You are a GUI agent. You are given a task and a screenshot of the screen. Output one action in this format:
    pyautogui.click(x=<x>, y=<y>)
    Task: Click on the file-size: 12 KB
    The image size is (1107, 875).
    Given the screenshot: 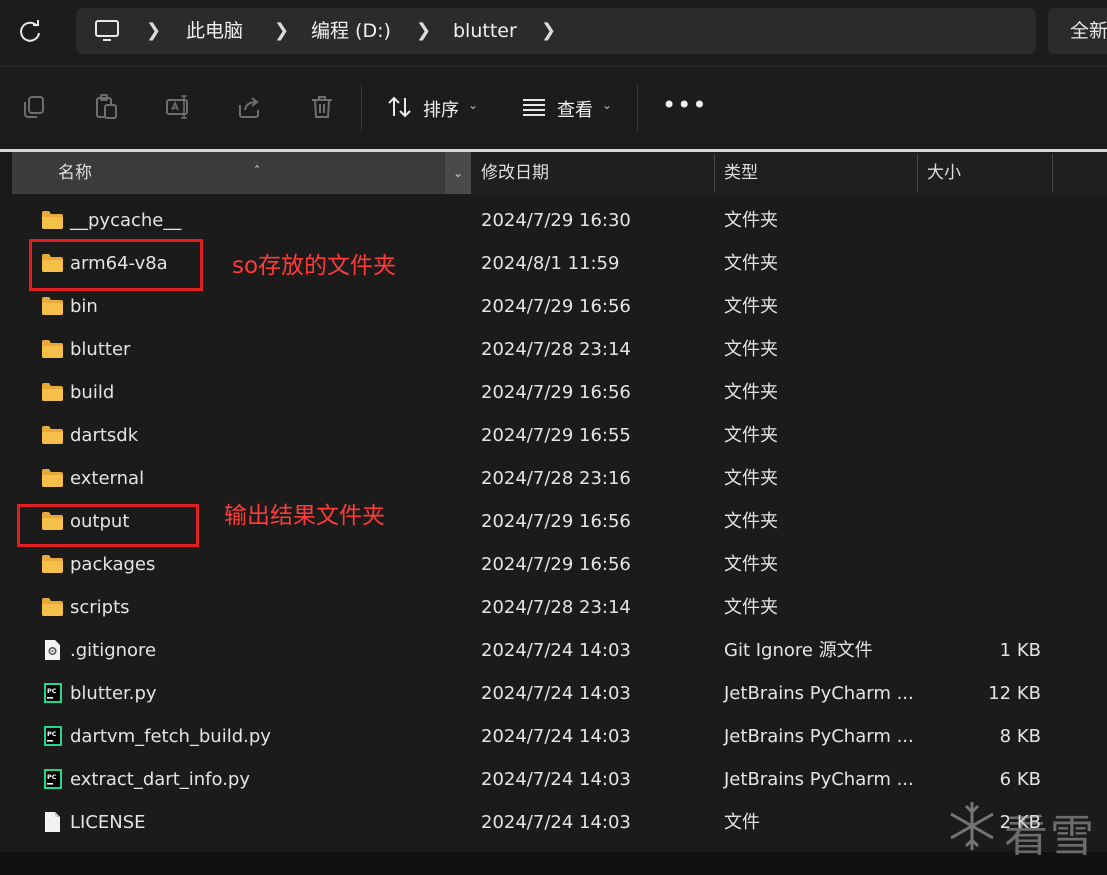 What is the action you would take?
    pyautogui.click(x=1014, y=693)
    